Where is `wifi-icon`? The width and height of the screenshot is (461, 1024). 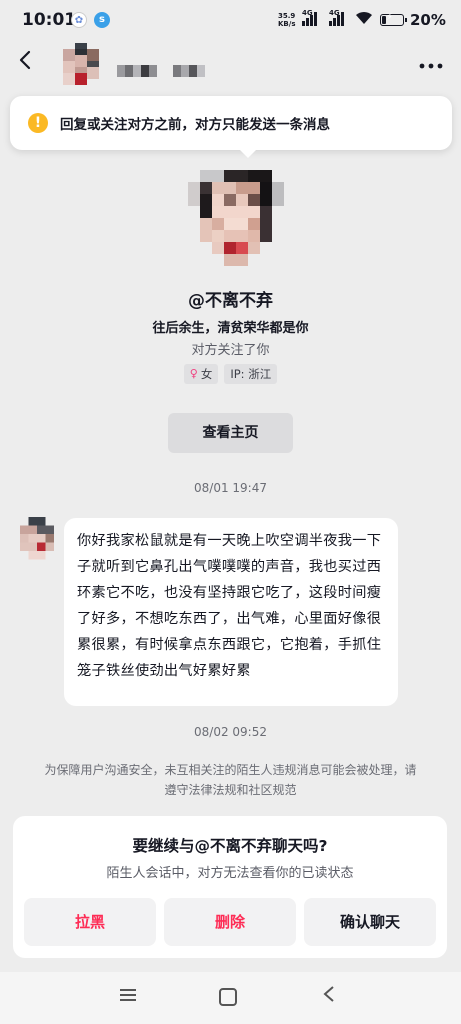
wifi-icon is located at coordinates (364, 20).